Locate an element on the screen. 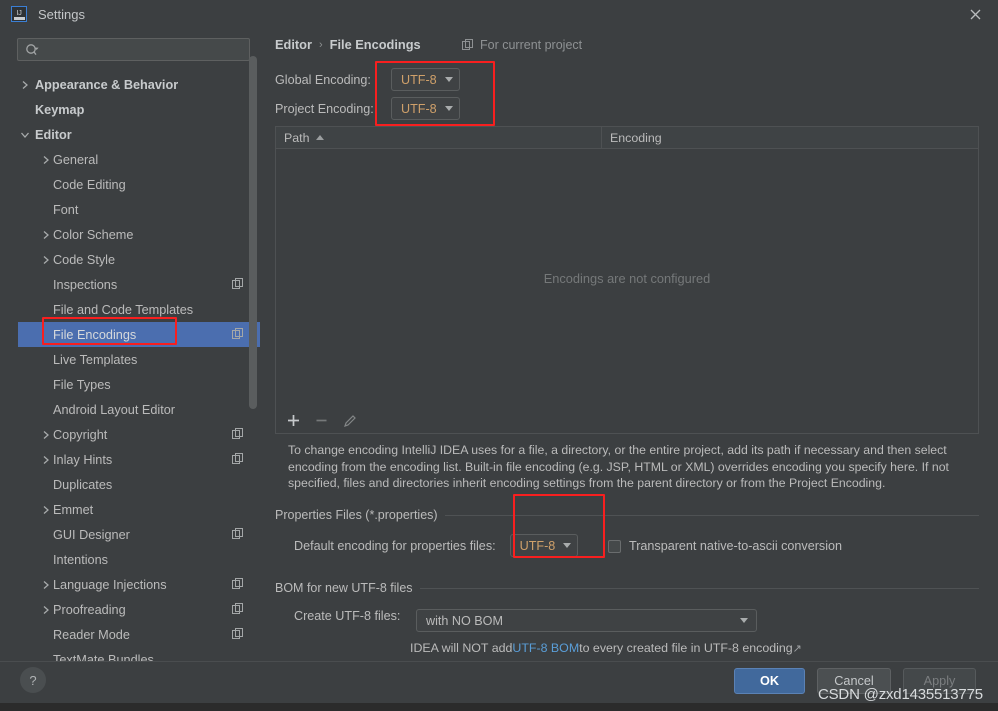 This screenshot has height=711, width=998. sidebar-item-label: Android Layout Editor is located at coordinates (114, 409).